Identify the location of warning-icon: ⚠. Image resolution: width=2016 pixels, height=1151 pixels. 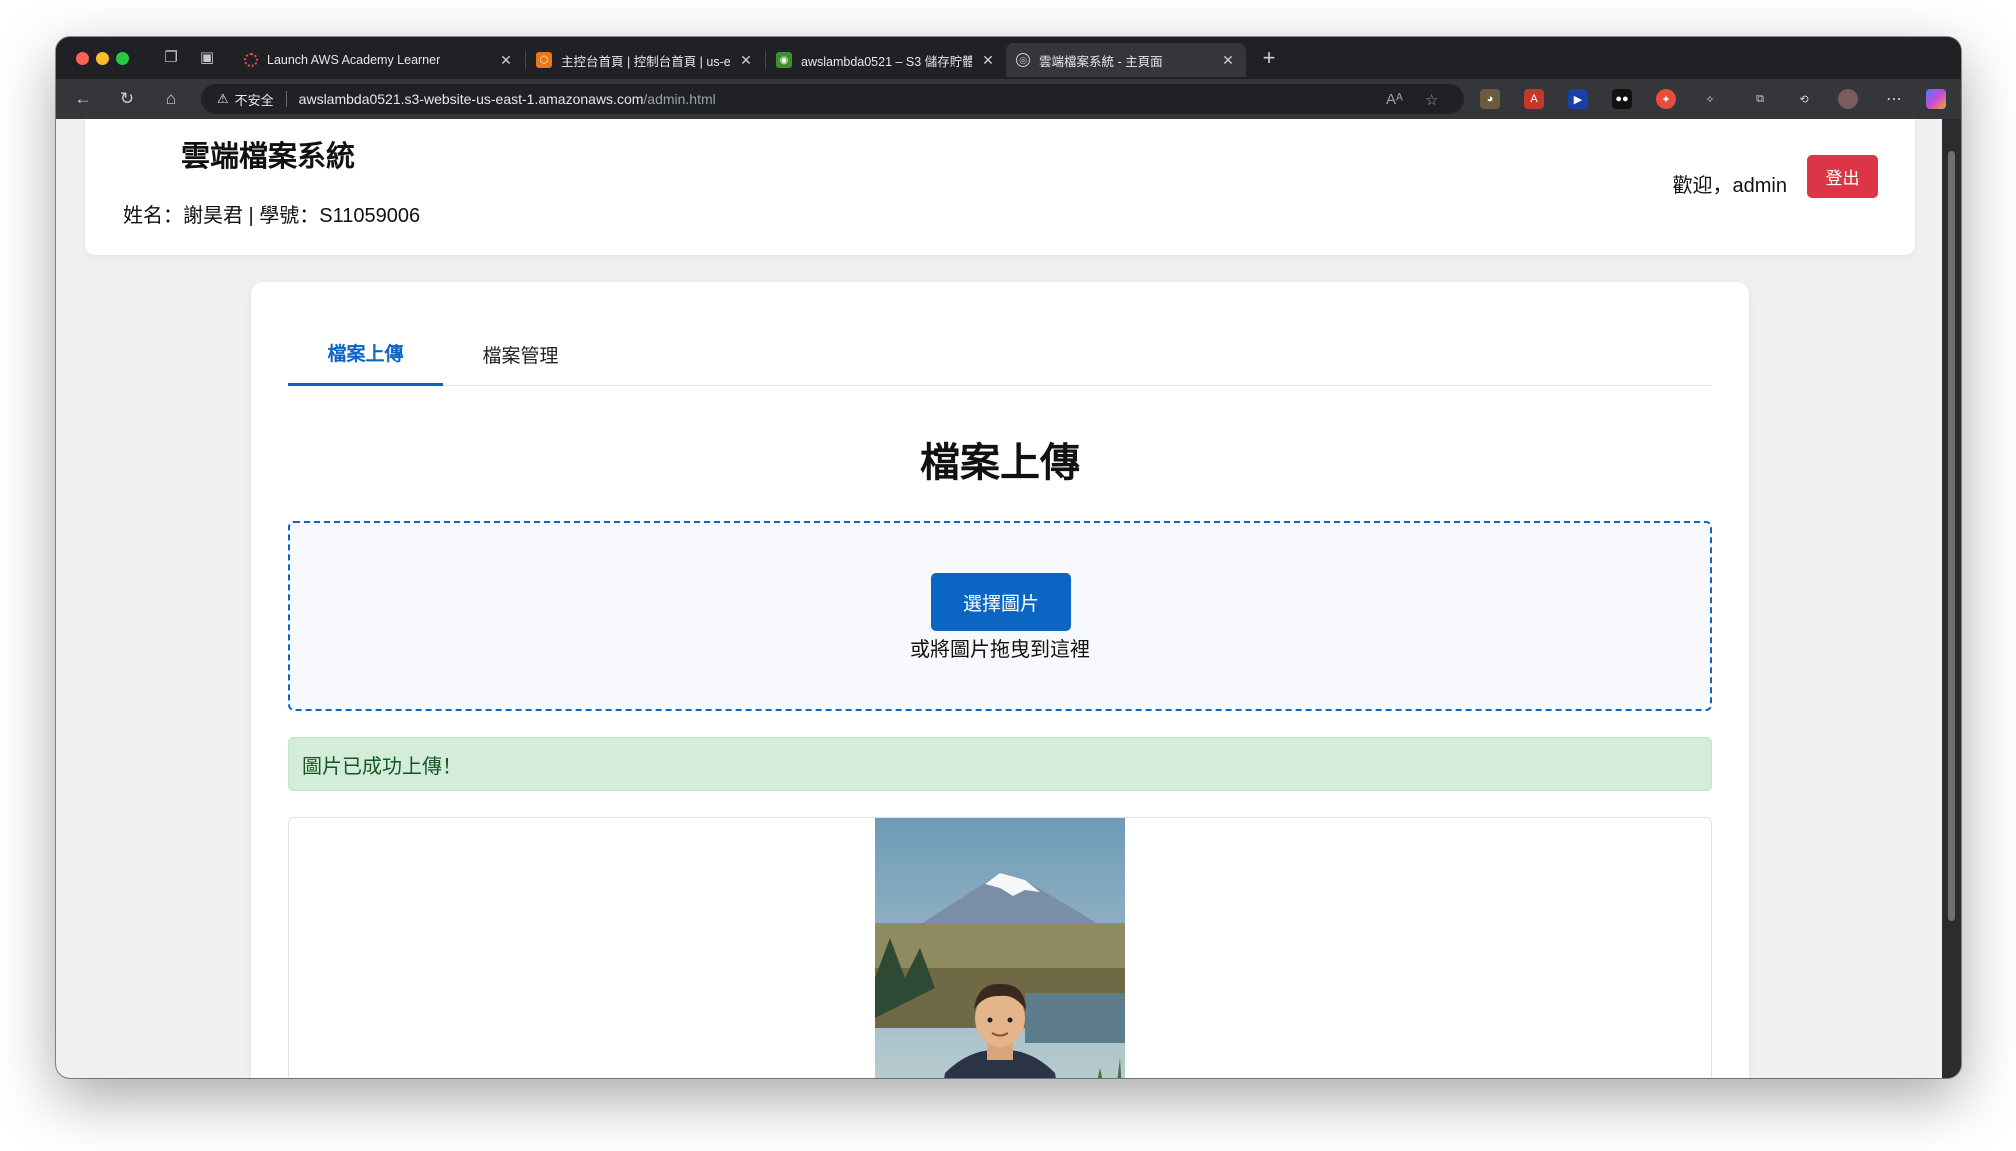
(223, 98).